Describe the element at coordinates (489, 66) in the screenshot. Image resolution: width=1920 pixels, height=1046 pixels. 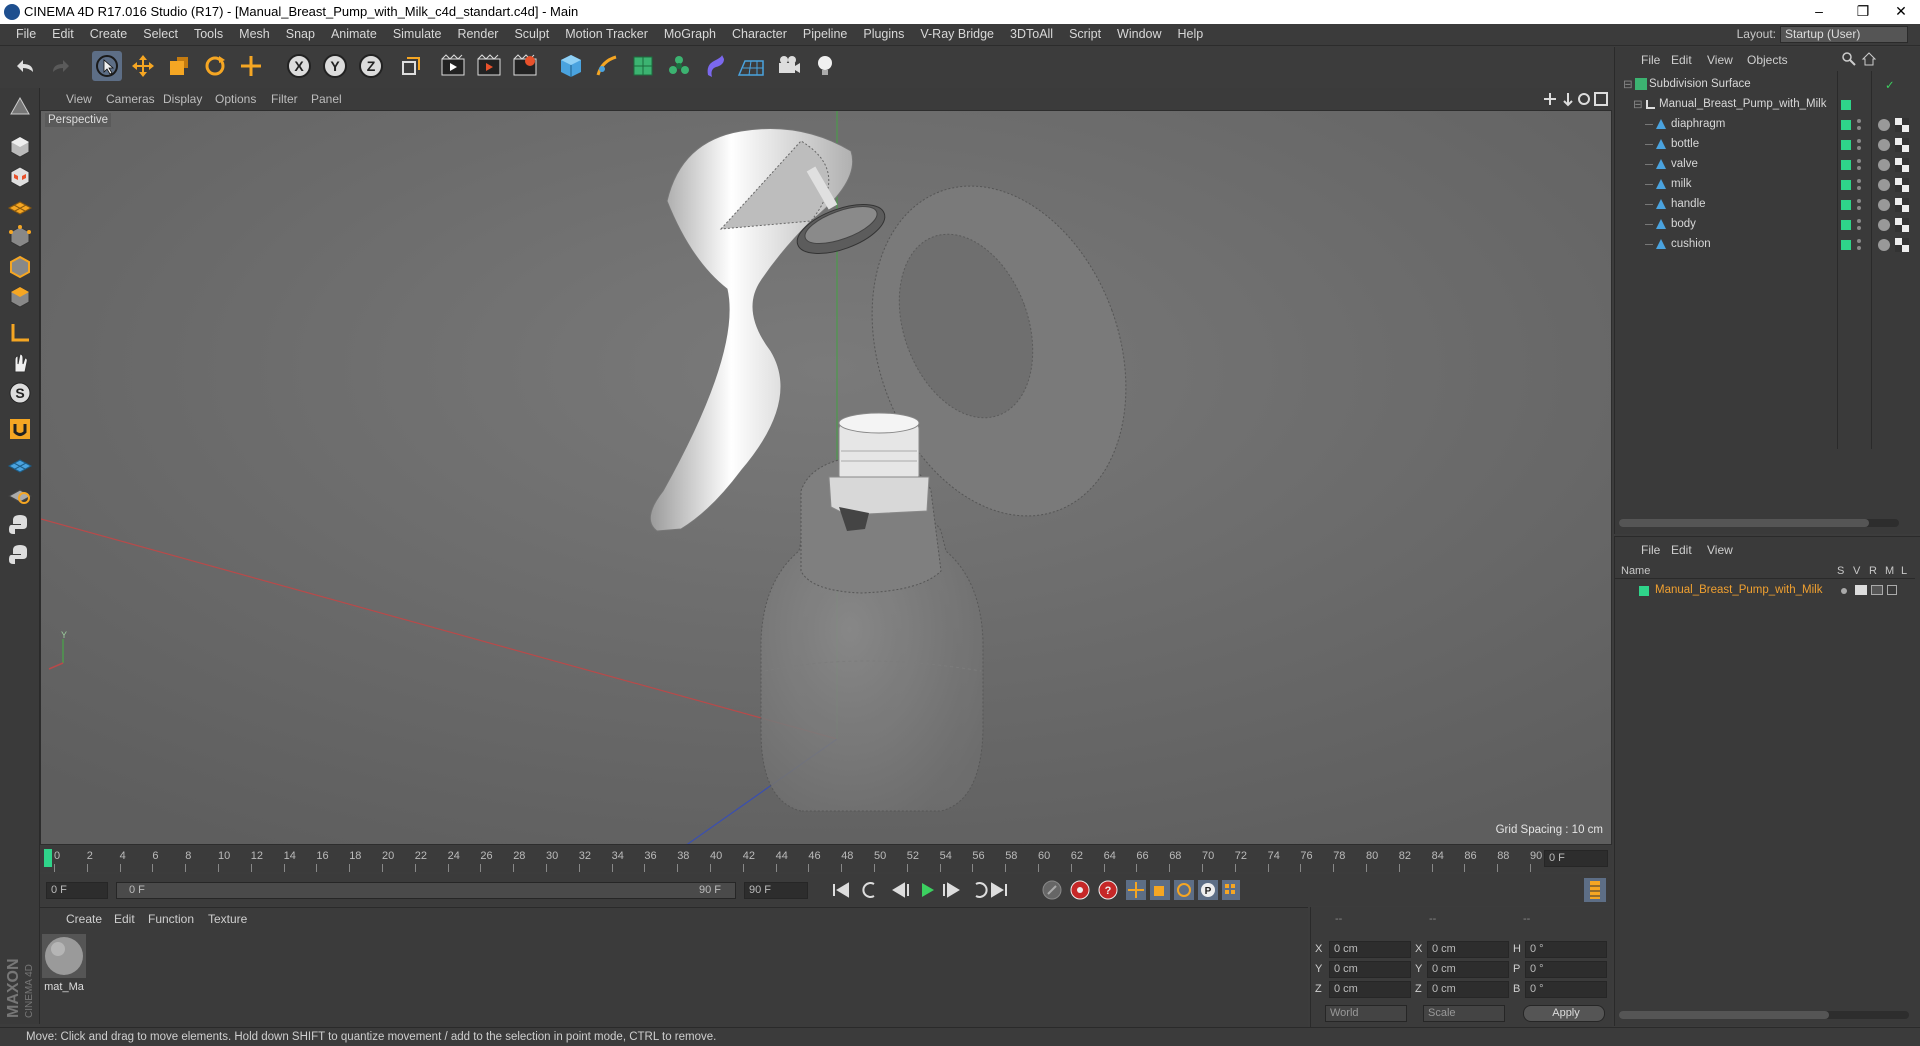
I see `render-picture-viewer-icon` at that location.